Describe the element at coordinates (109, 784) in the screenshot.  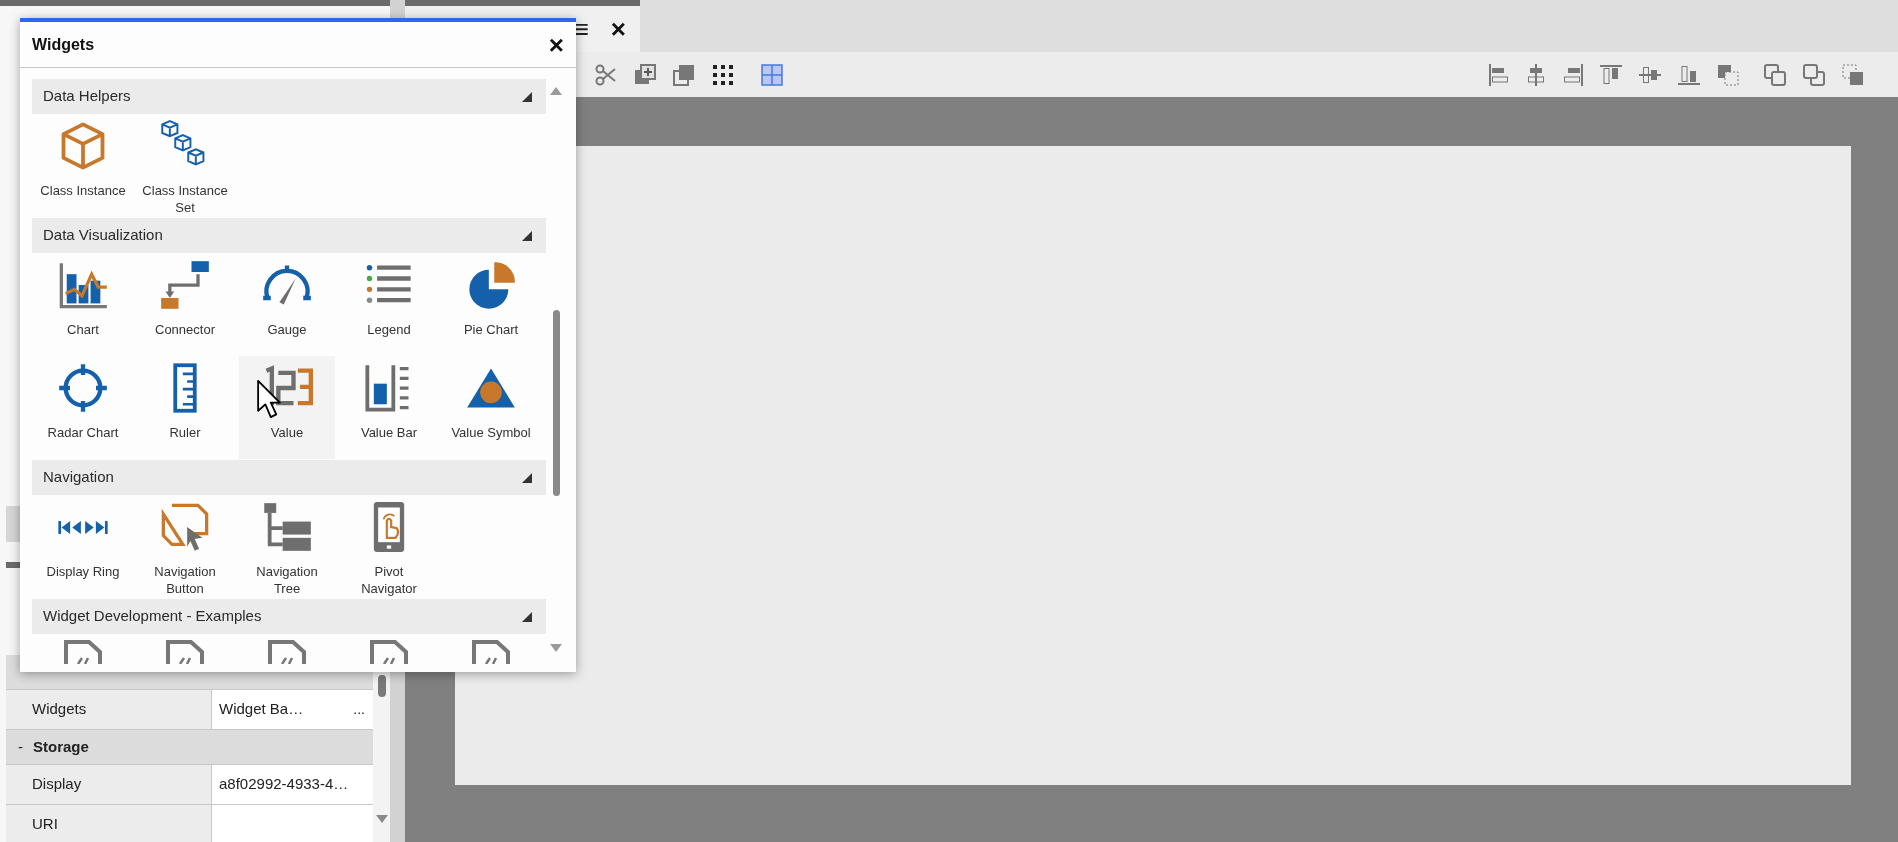
I see `property-label: Display` at that location.